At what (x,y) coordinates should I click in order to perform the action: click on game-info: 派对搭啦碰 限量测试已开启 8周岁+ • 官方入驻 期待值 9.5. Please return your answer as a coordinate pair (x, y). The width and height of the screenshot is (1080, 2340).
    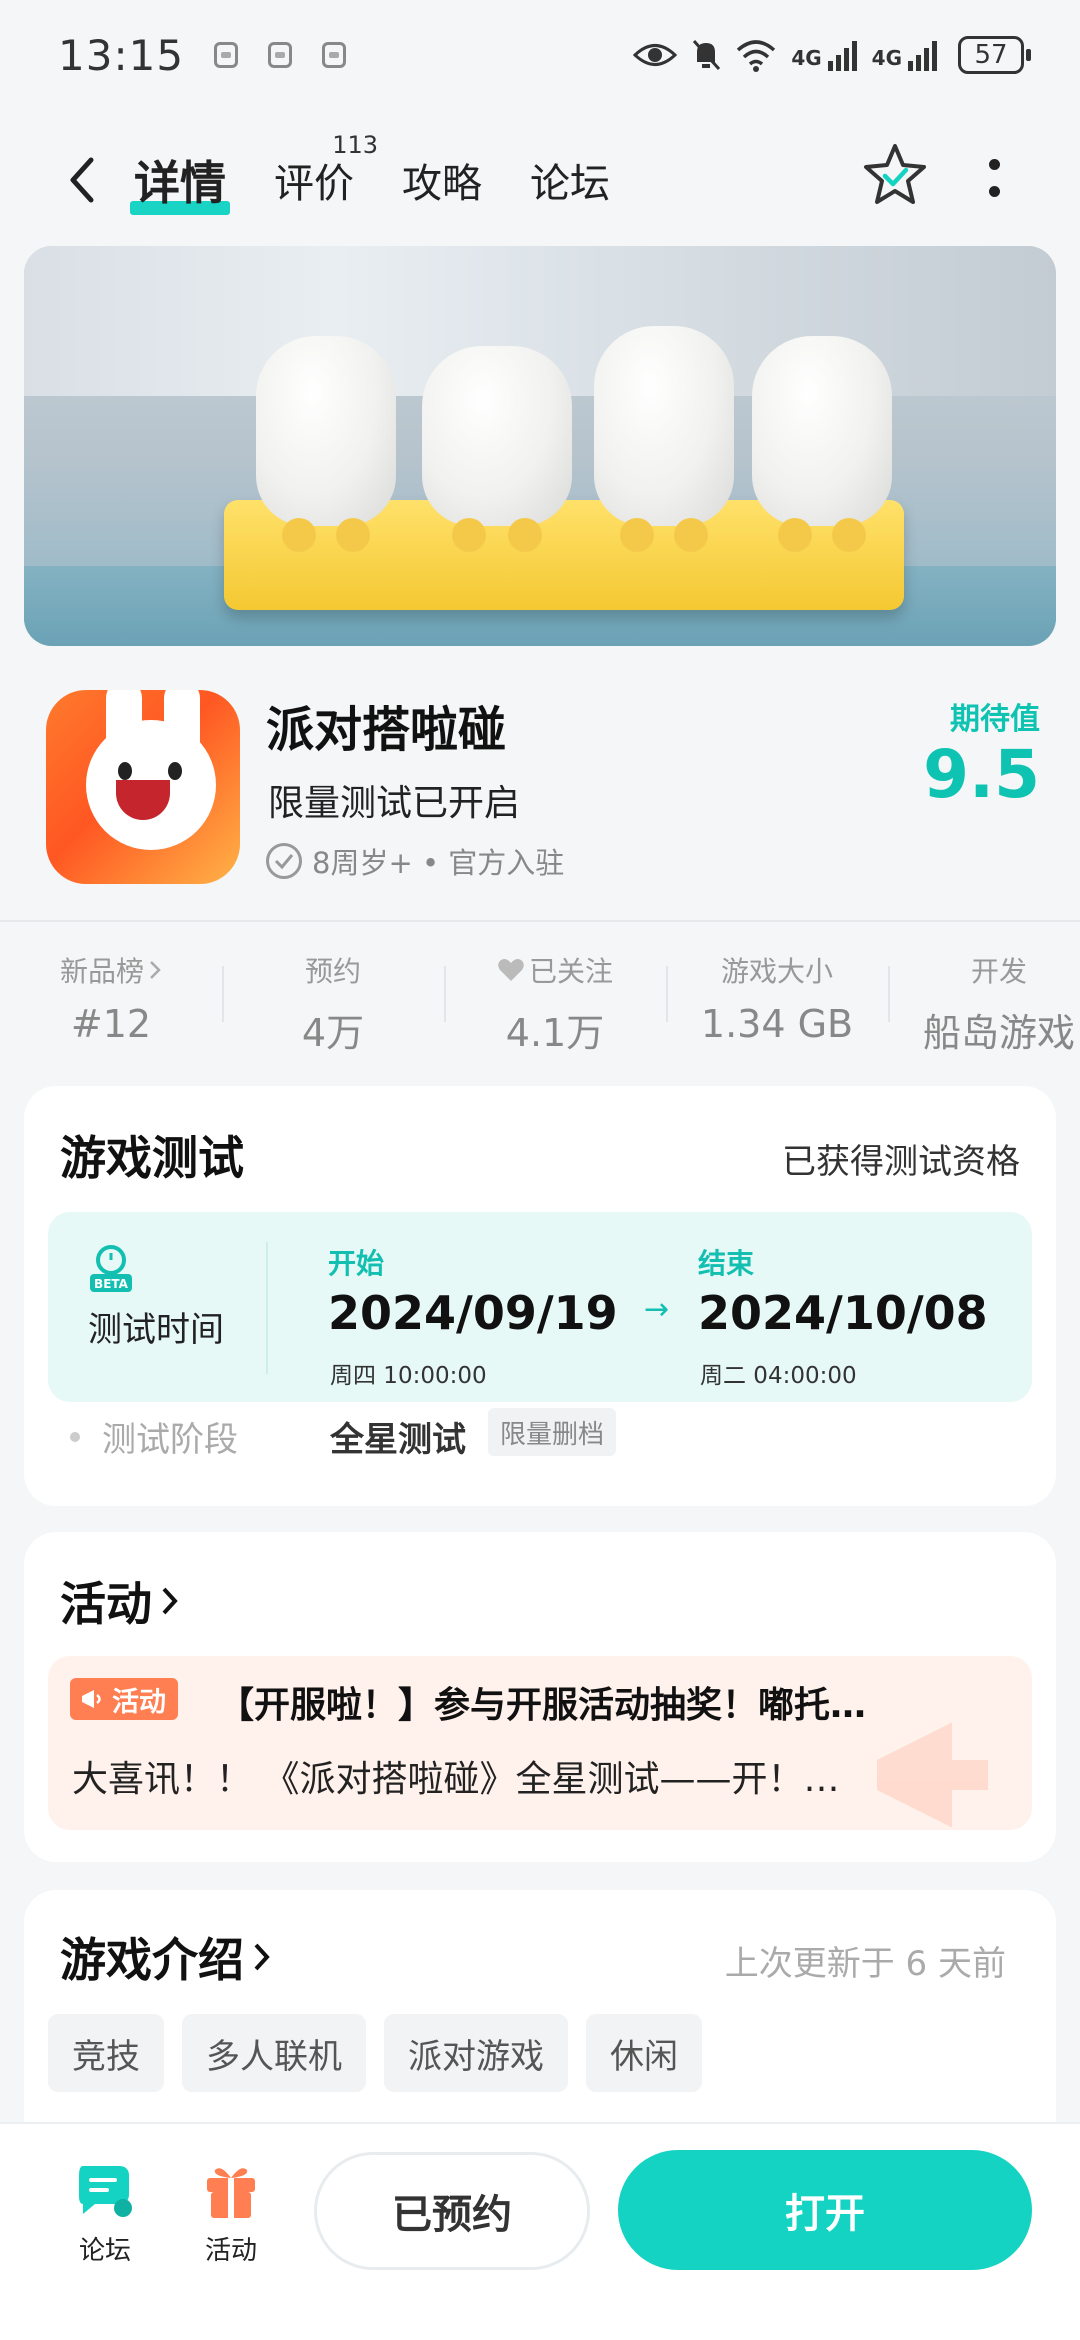
    Looking at the image, I should click on (540, 805).